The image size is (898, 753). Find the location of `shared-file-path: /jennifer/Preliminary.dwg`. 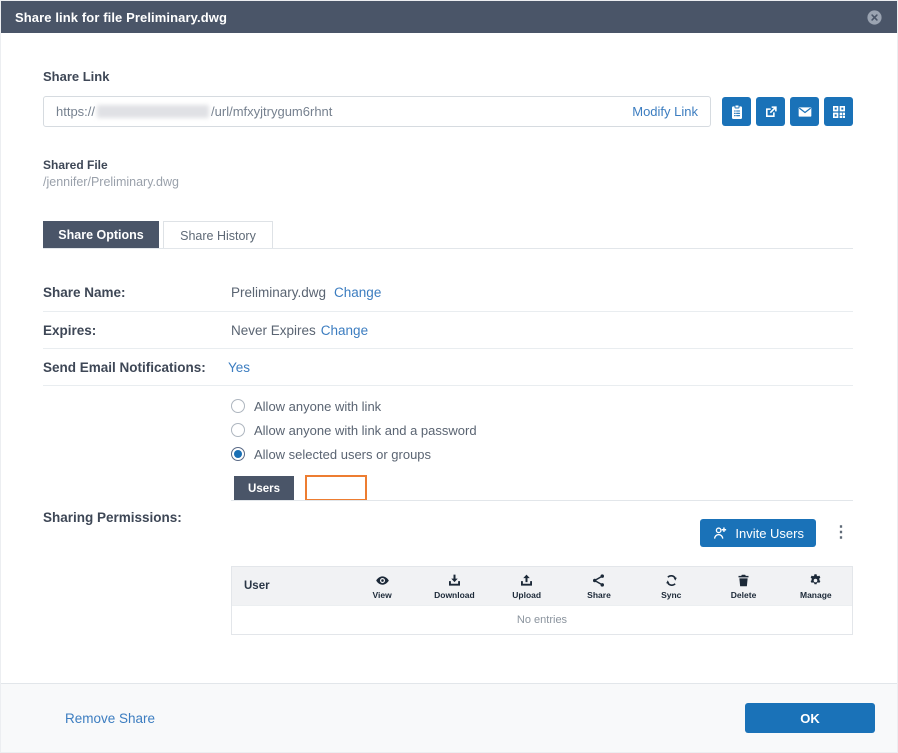

shared-file-path: /jennifer/Preliminary.dwg is located at coordinates (111, 182).